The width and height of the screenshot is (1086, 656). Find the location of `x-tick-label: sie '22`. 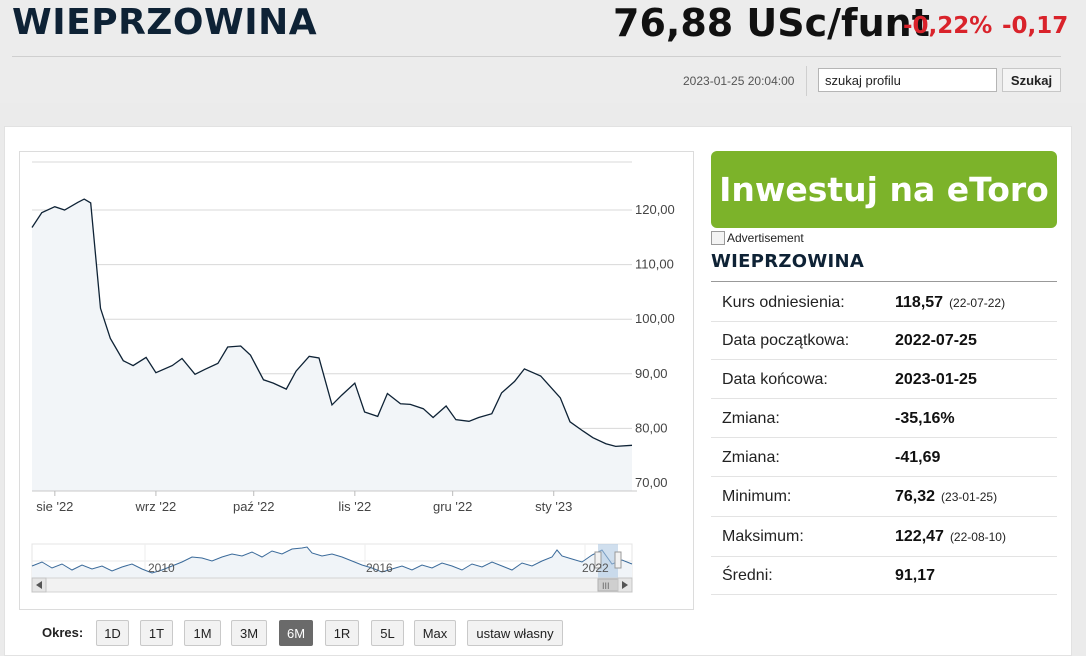

x-tick-label: sie '22 is located at coordinates (54, 506).